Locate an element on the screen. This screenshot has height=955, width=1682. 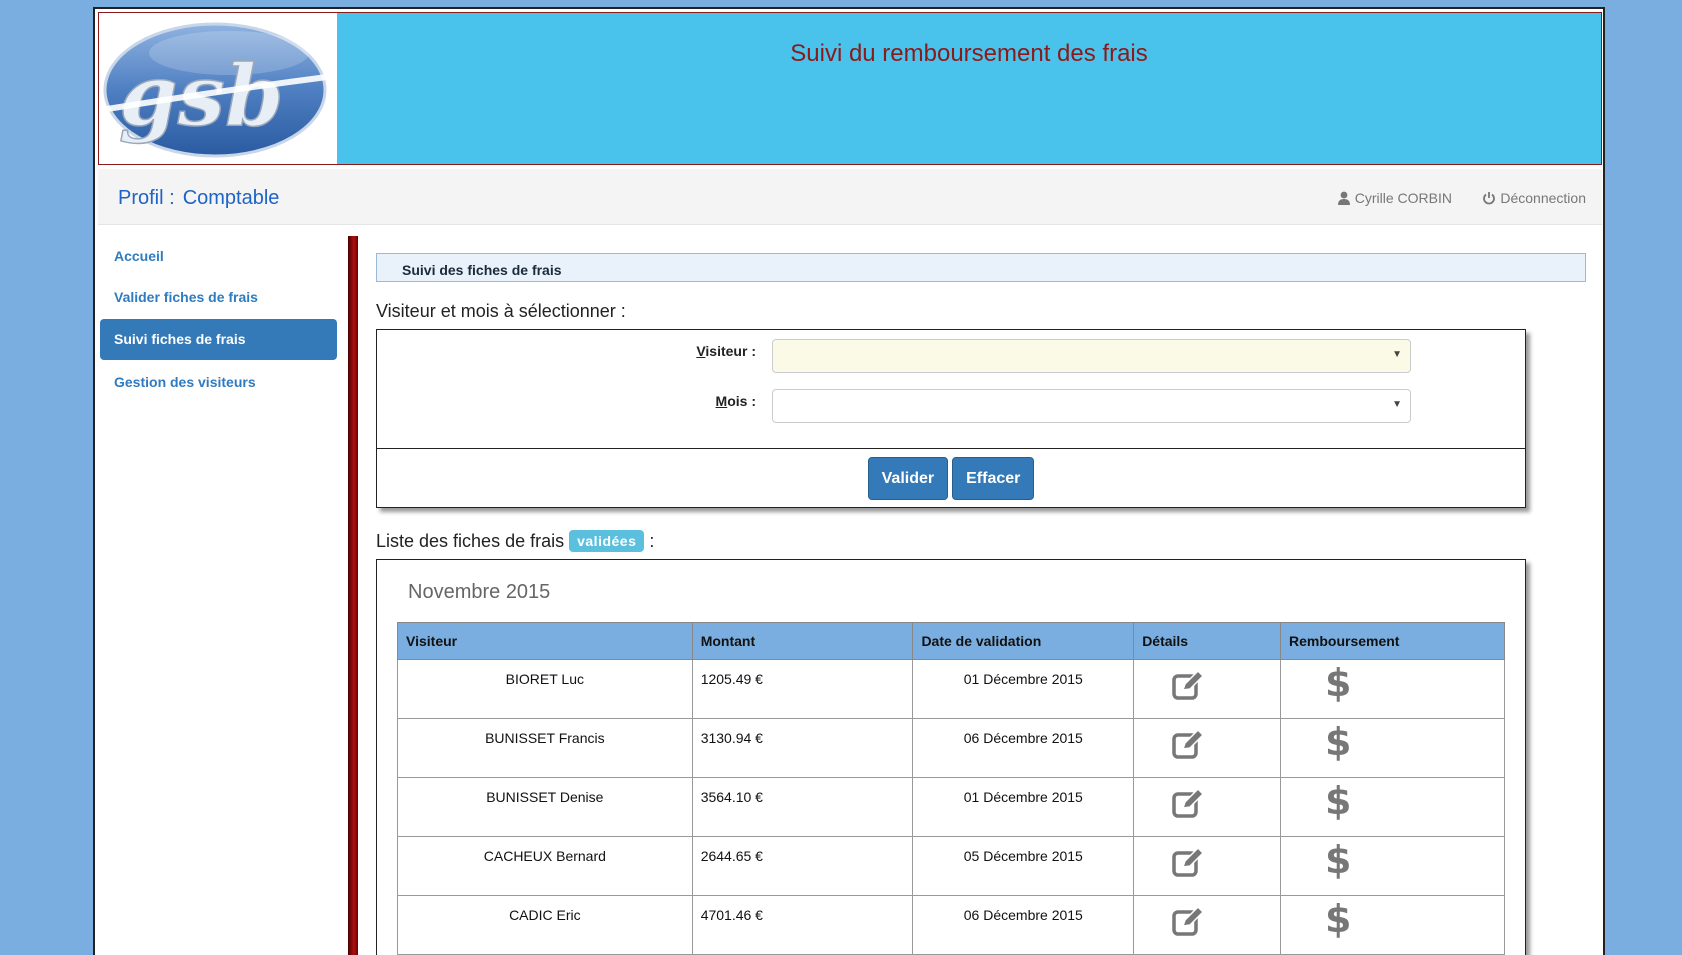
mois-label: Mois : is located at coordinates (736, 401).